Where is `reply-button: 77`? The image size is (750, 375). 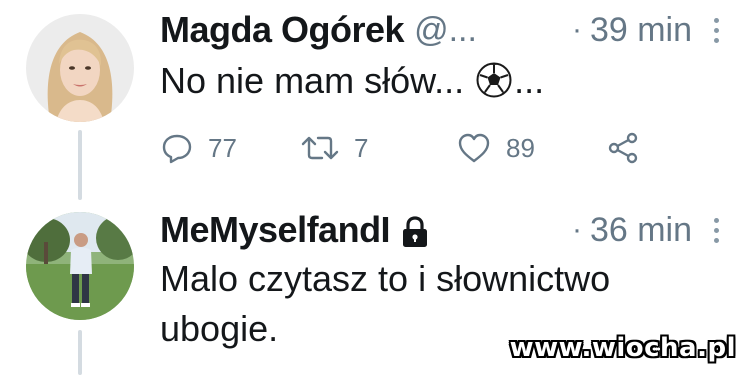 reply-button: 77 is located at coordinates (198, 148).